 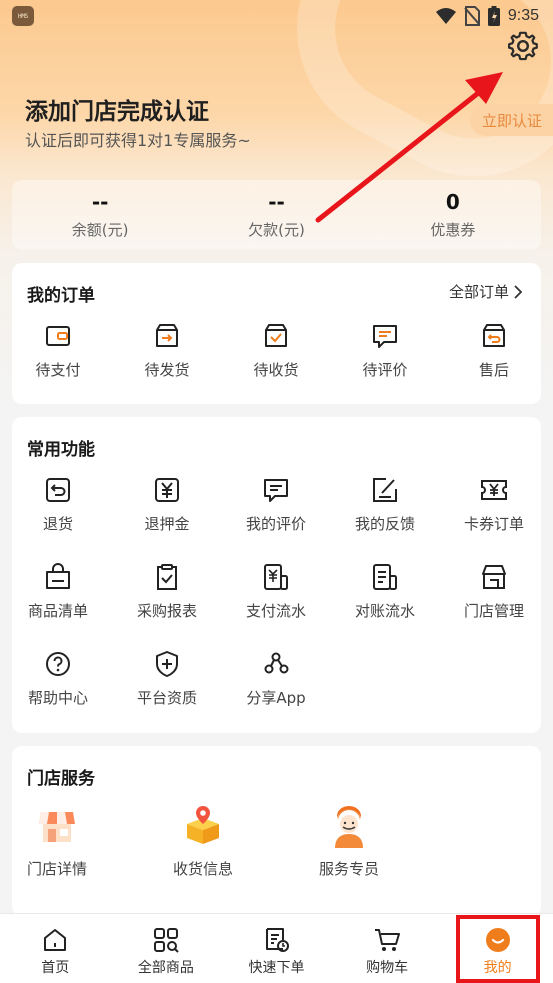 I want to click on bottom-tab-bar: 首页 全部商品 快速下单 购物车 我的, so click(x=276, y=948).